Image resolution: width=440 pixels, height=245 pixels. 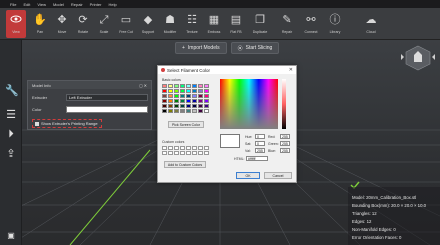 What do you see at coordinates (285, 150) in the screenshot?
I see `blue-input: 255` at bounding box center [285, 150].